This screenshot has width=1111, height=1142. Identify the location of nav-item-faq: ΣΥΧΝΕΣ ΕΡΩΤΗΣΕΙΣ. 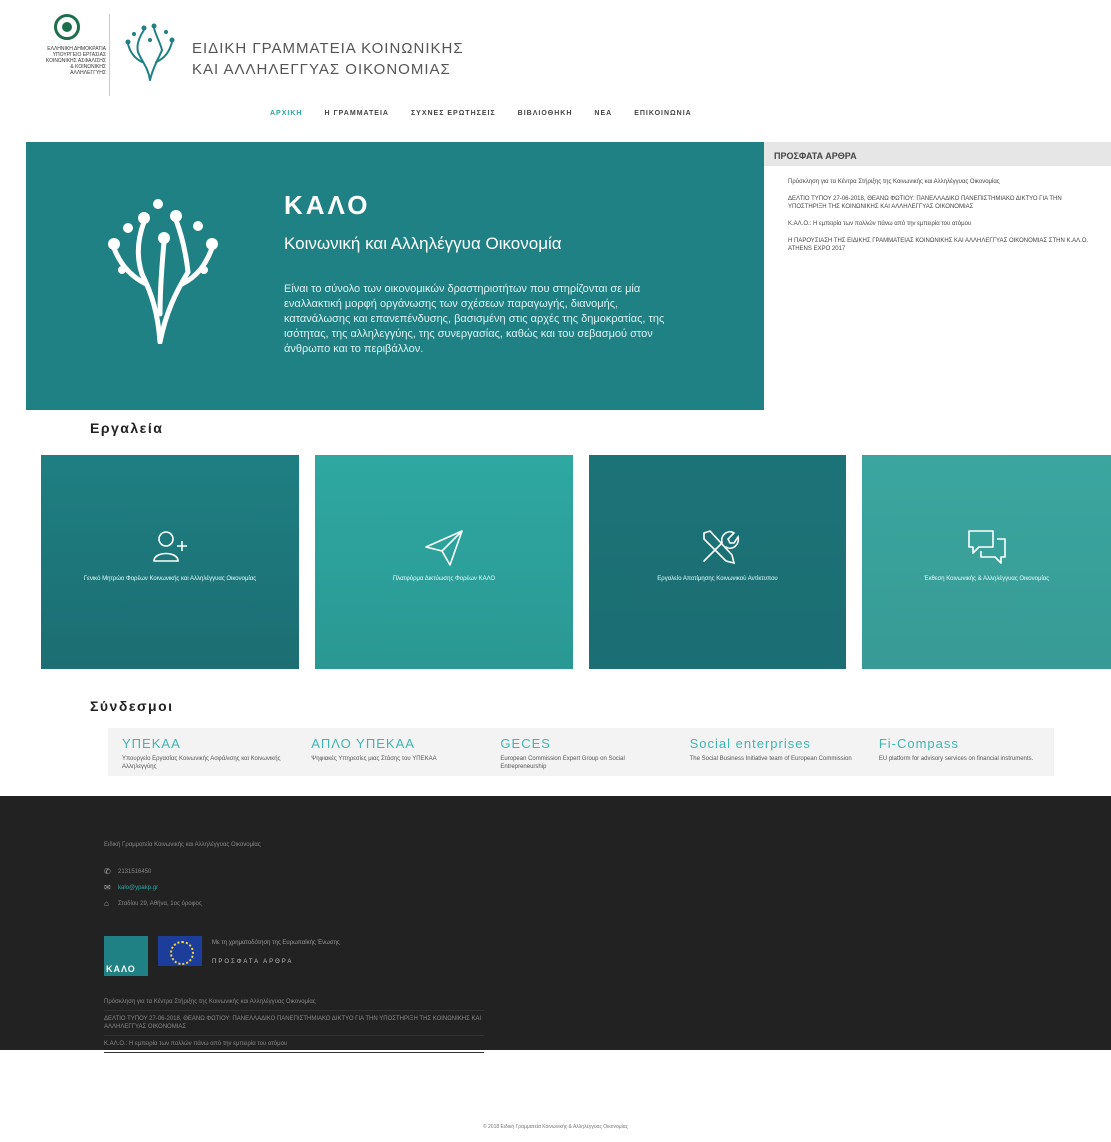
(453, 113).